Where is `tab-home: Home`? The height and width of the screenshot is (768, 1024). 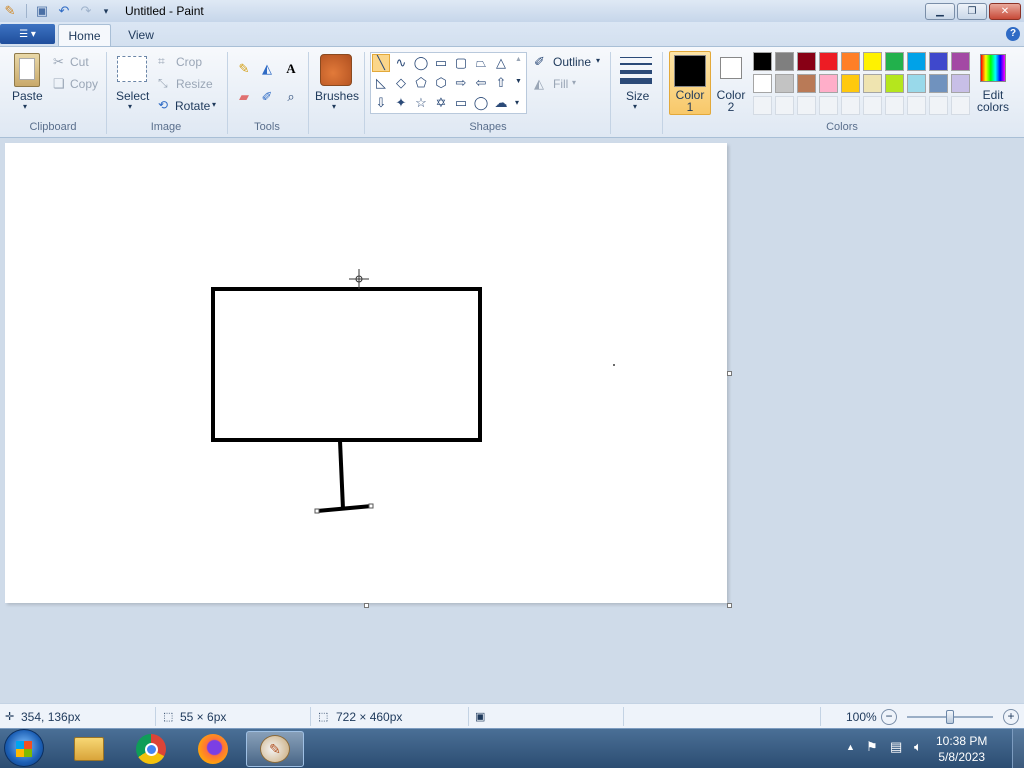
tab-home: Home is located at coordinates (84, 35).